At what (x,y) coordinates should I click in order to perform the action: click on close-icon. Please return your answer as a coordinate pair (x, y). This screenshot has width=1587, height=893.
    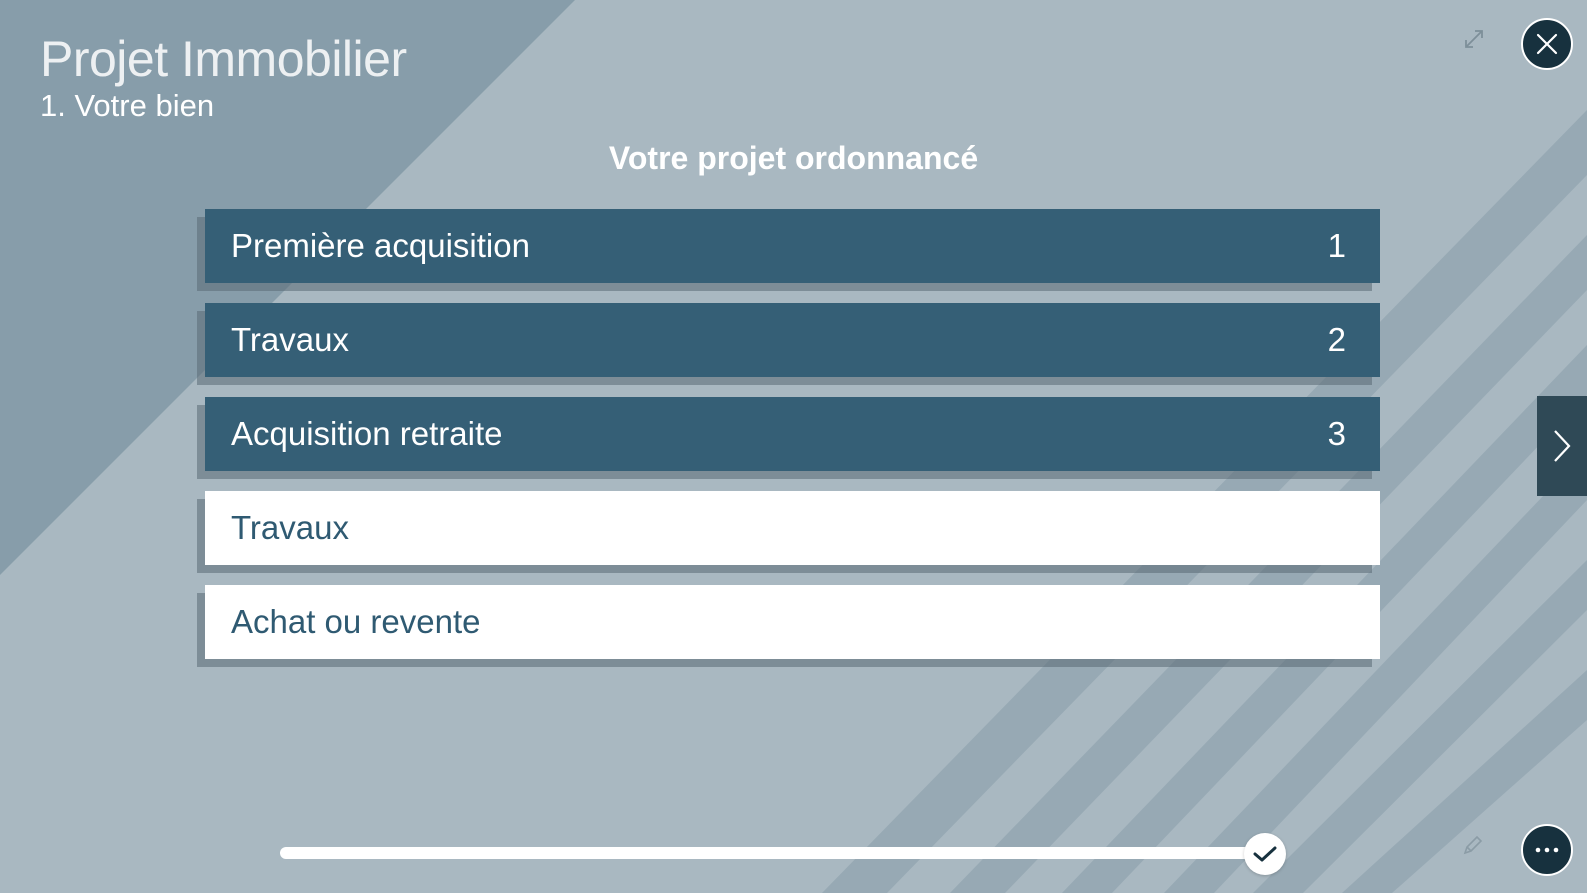
    Looking at the image, I should click on (1547, 44).